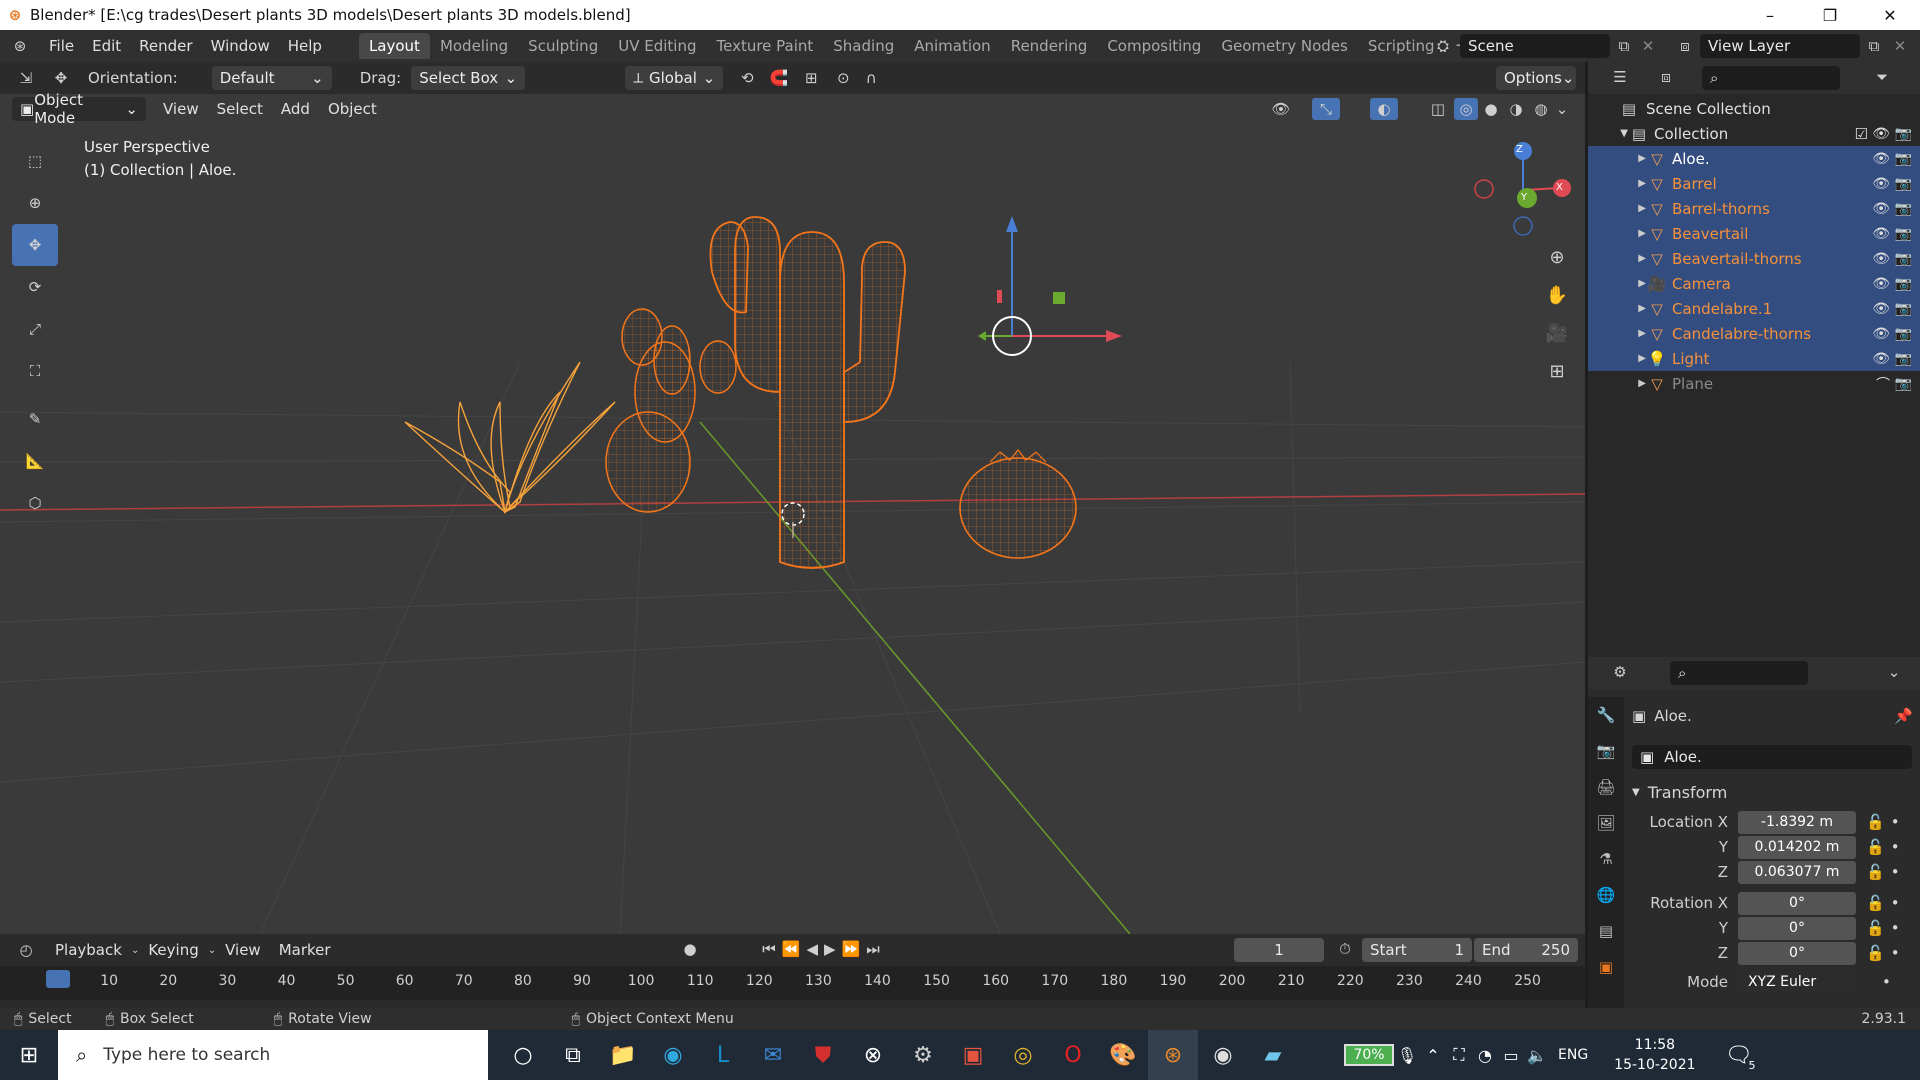 The width and height of the screenshot is (1920, 1080). I want to click on overlay-toggle-icon: ◐, so click(1384, 109).